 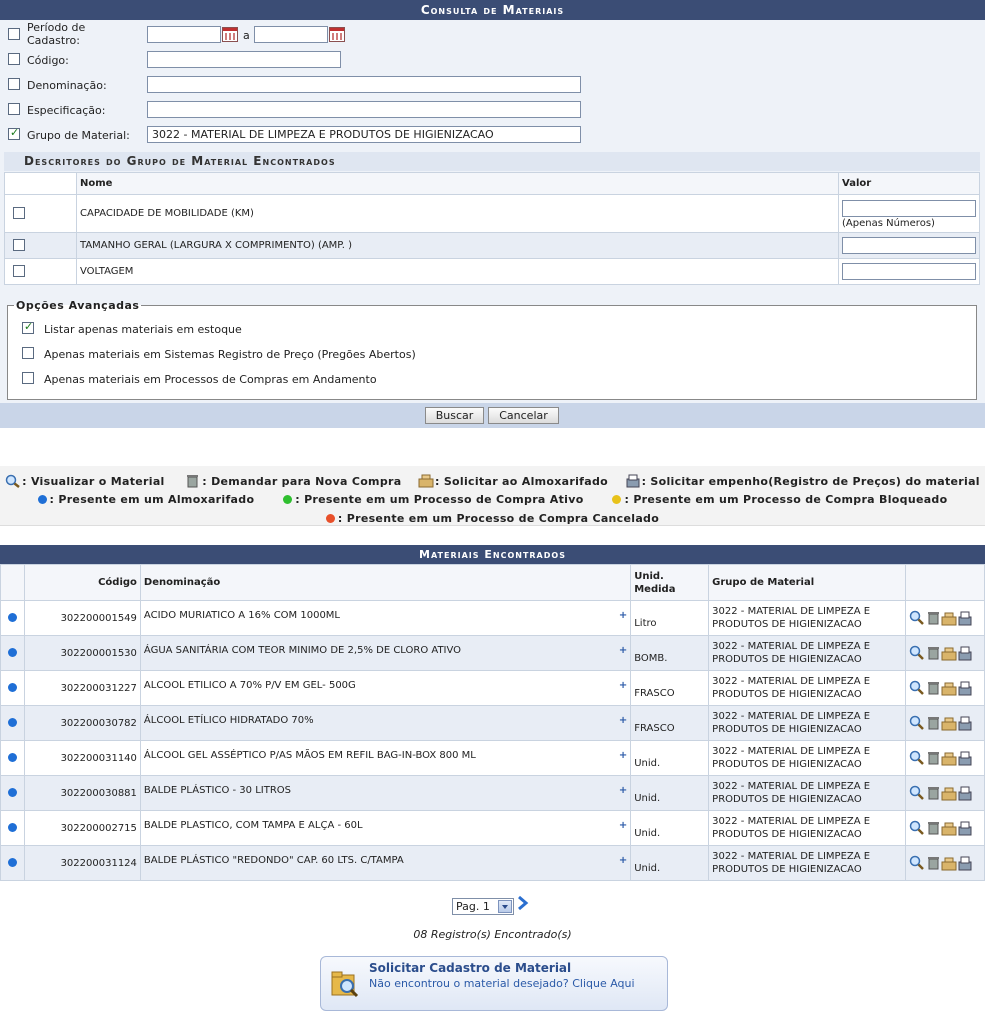 I want to click on grupo-checkbox, so click(x=14, y=133).